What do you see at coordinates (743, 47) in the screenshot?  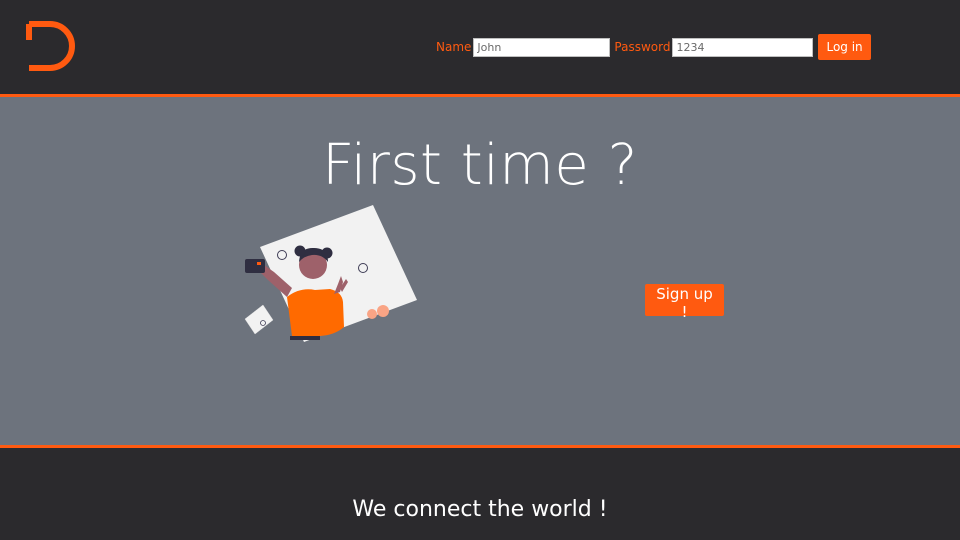 I see `password-field` at bounding box center [743, 47].